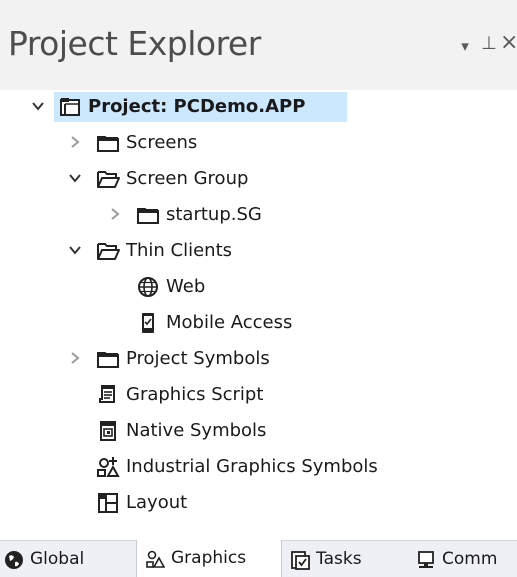 The image size is (517, 577). What do you see at coordinates (252, 466) in the screenshot?
I see `tree-item-label: Industrial Graphics Symbols` at bounding box center [252, 466].